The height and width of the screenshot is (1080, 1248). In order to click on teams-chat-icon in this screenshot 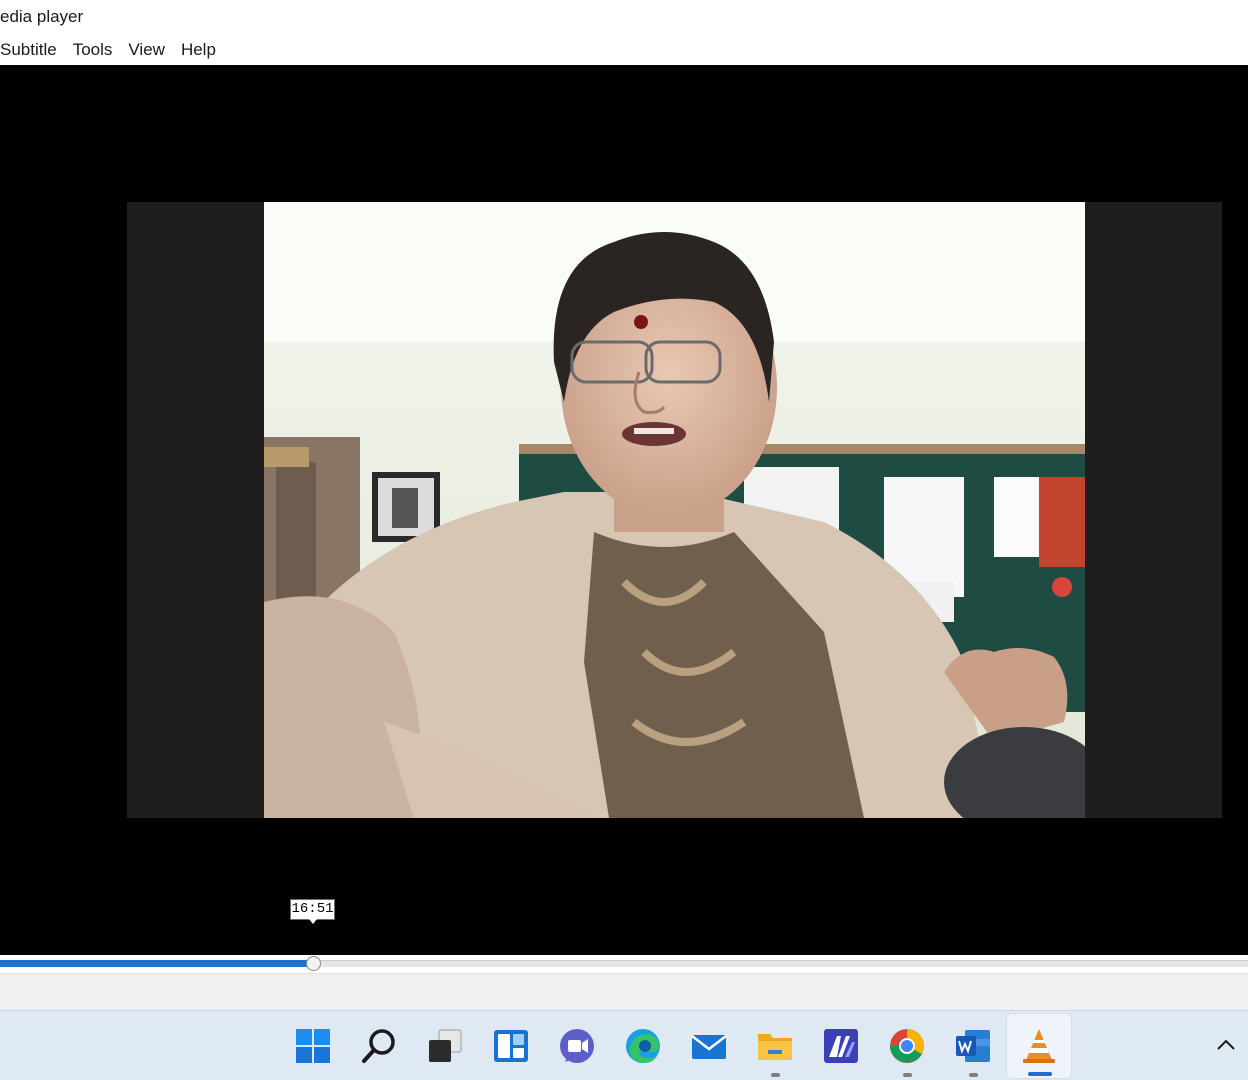, I will do `click(577, 1046)`.